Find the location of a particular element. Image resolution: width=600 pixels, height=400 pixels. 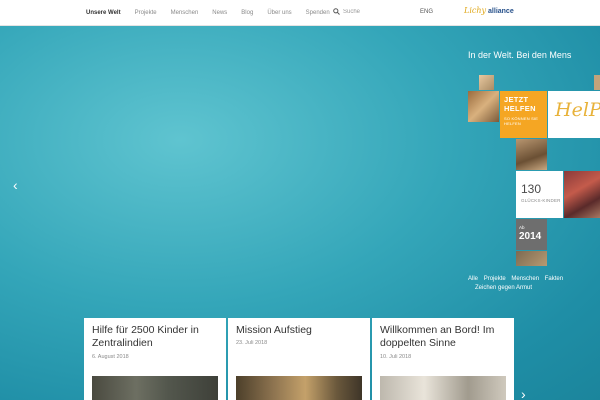

brand-logo: Lichy alliance is located at coordinates (489, 10).